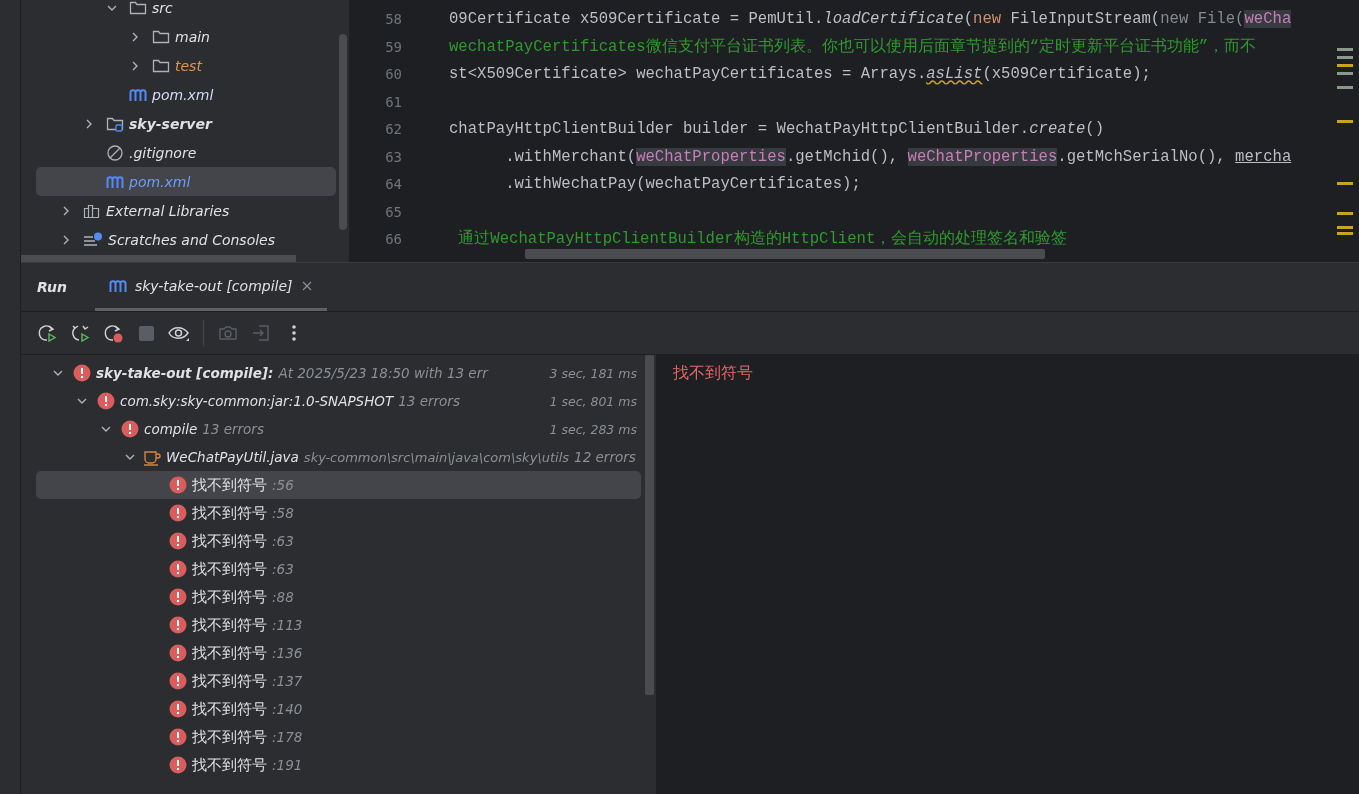 Image resolution: width=1359 pixels, height=794 pixels. What do you see at coordinates (338, 429) in the screenshot?
I see `result-item: compile 13 errors 1 sec, 283 ms` at bounding box center [338, 429].